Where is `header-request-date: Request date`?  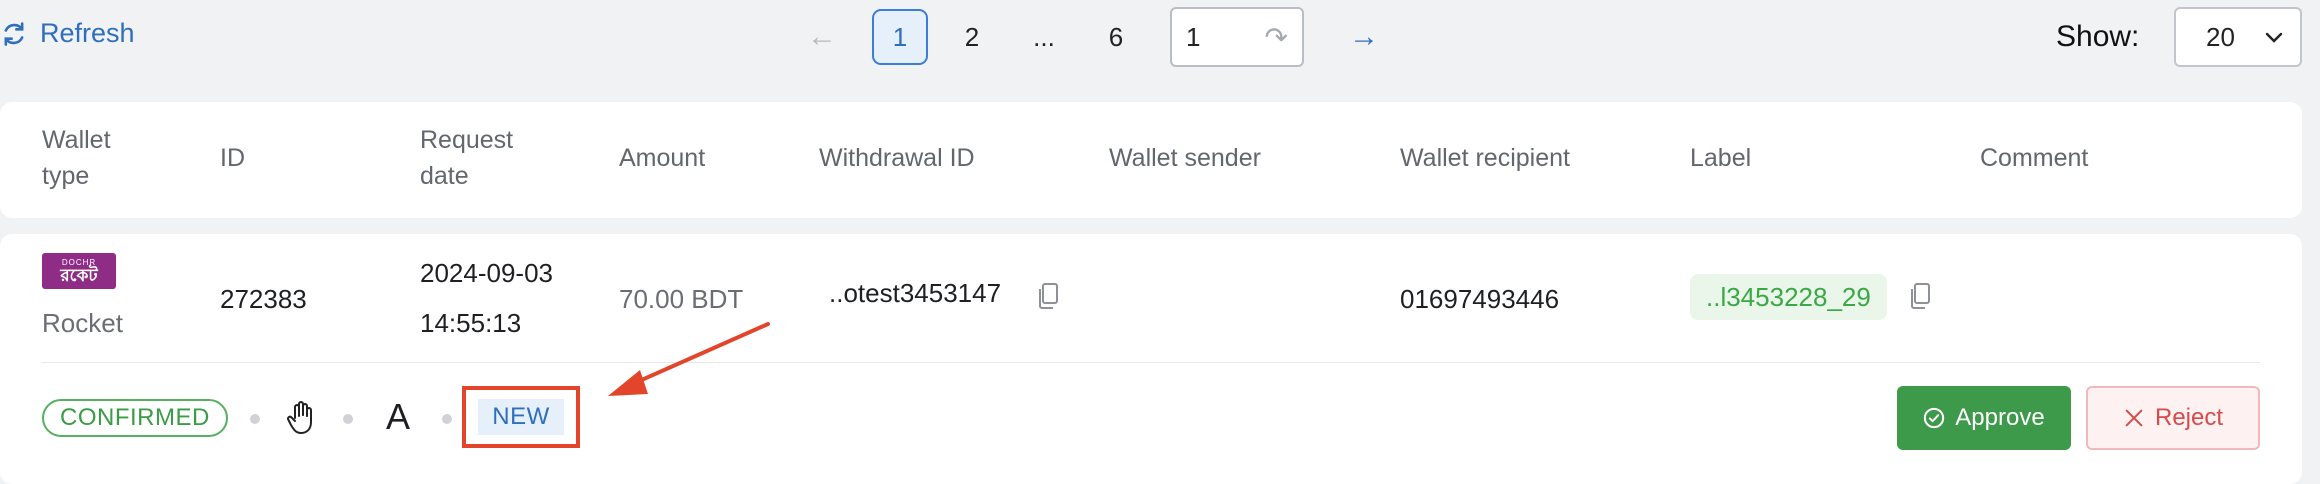
header-request-date: Request date is located at coordinates (467, 158).